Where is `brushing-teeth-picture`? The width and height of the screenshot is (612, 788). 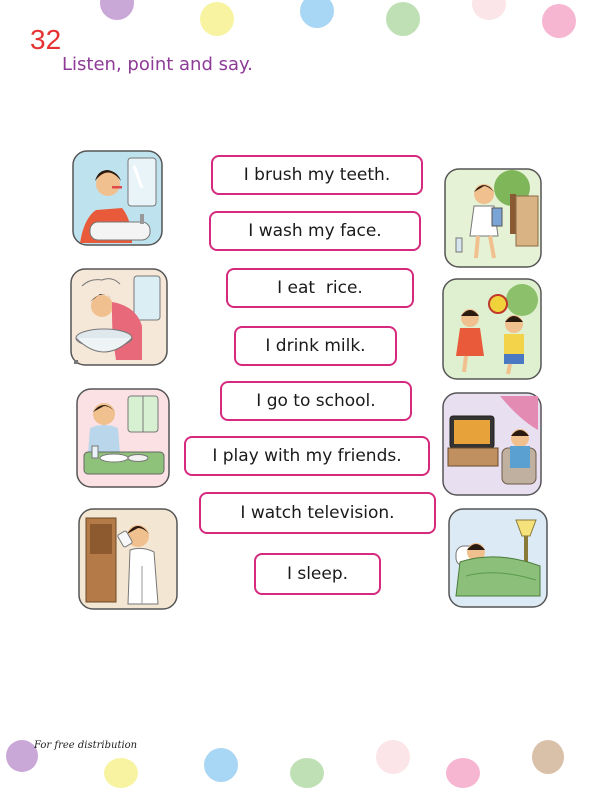
brushing-teeth-picture is located at coordinates (117, 198).